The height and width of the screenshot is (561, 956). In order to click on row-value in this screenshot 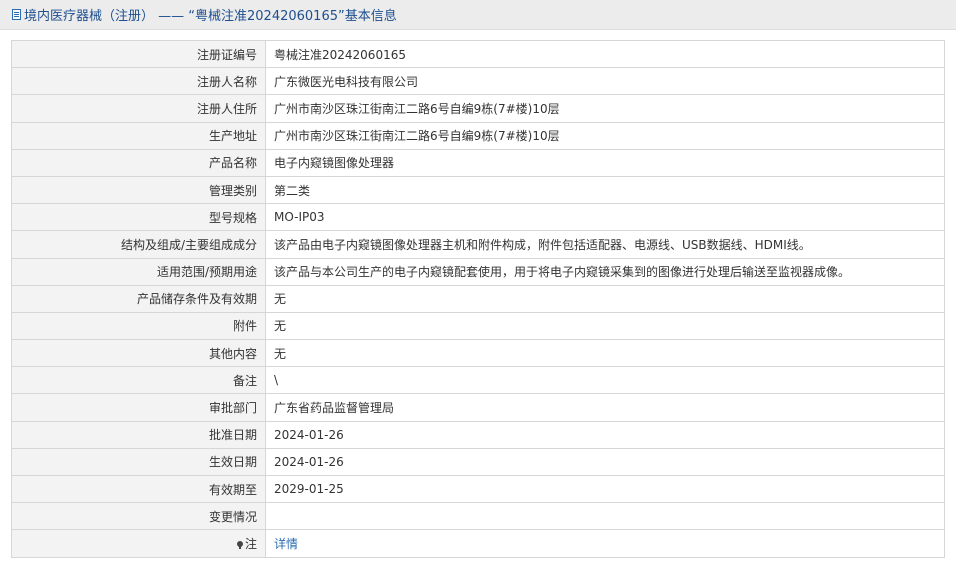, I will do `click(605, 516)`.